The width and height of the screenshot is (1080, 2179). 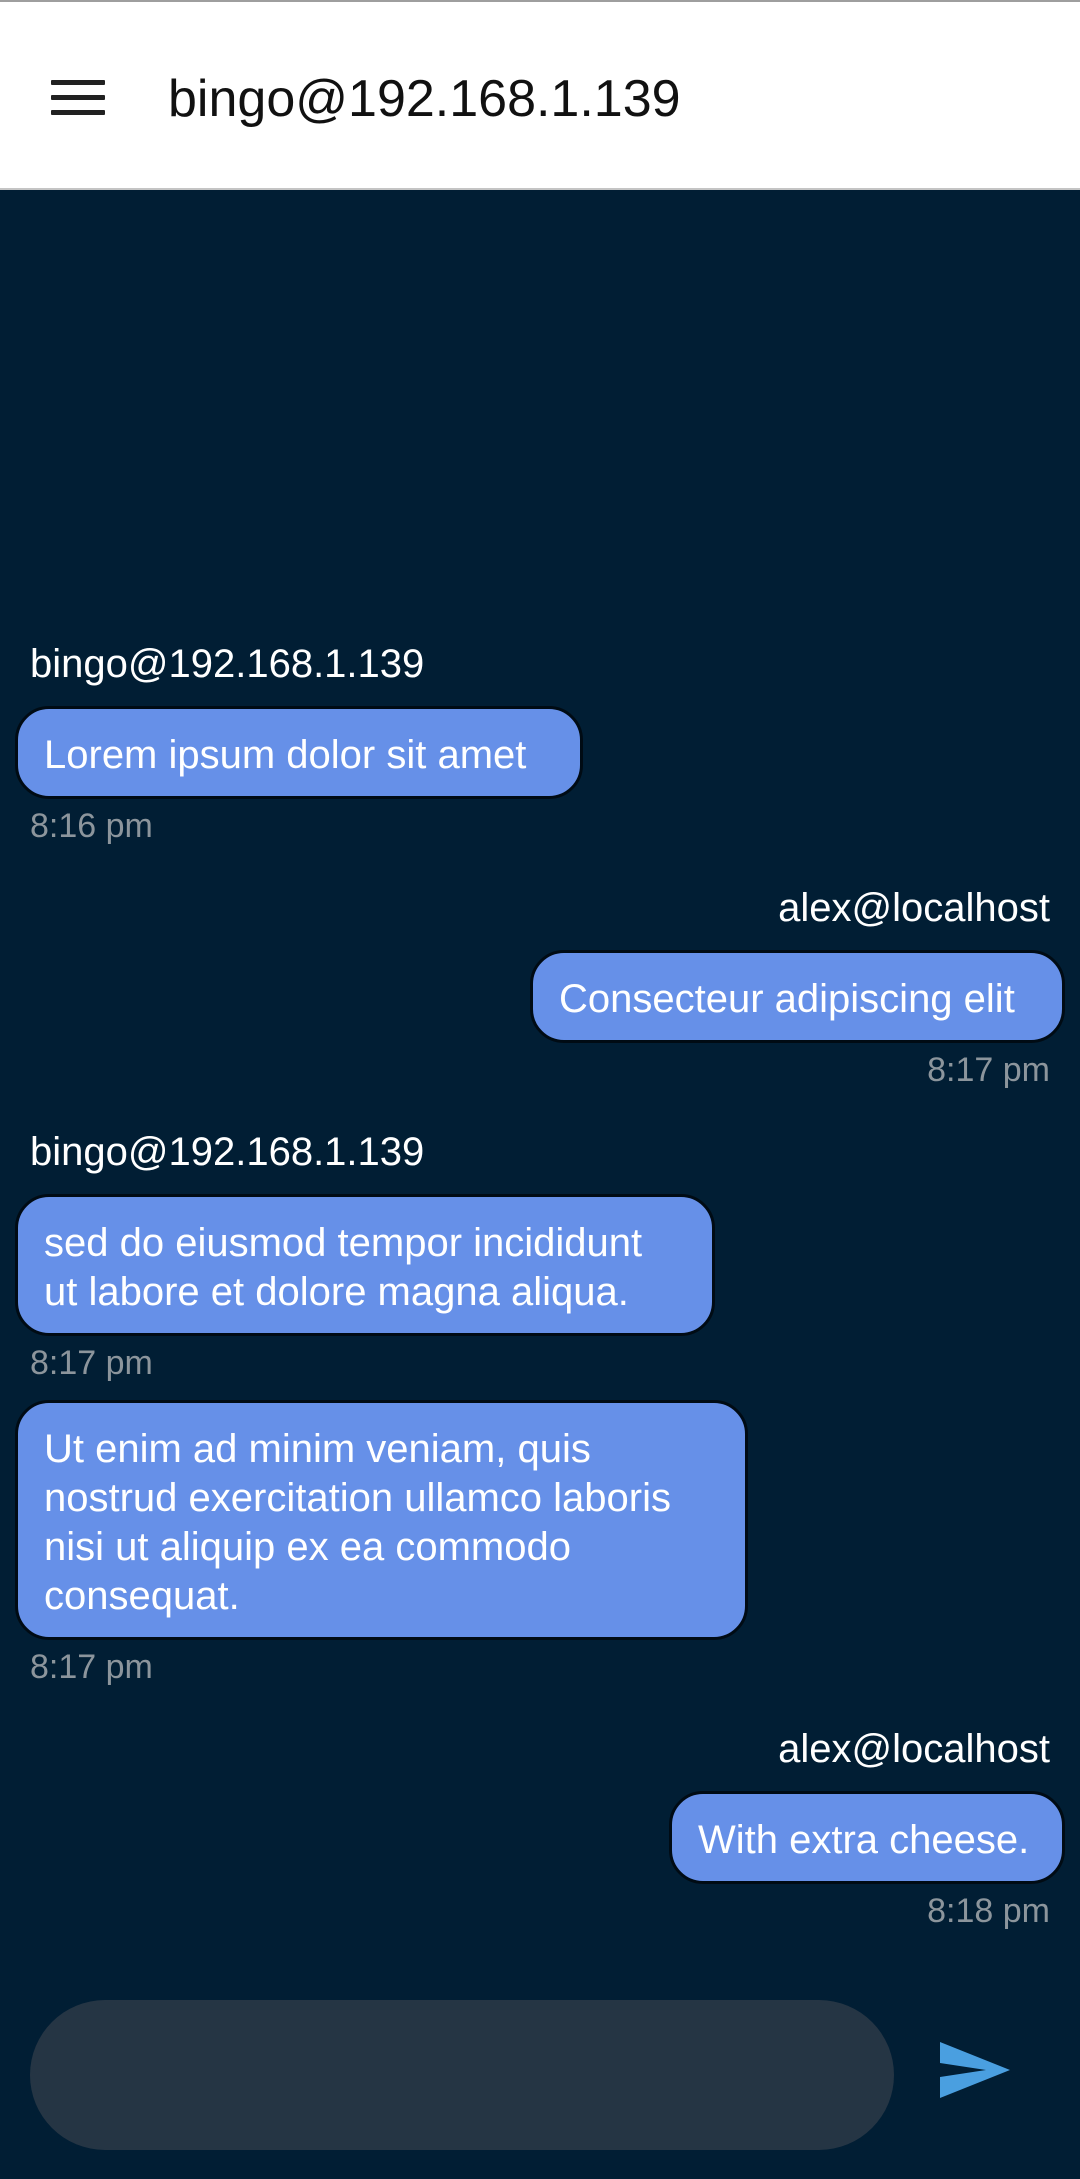 I want to click on send-button, so click(x=973, y=2070).